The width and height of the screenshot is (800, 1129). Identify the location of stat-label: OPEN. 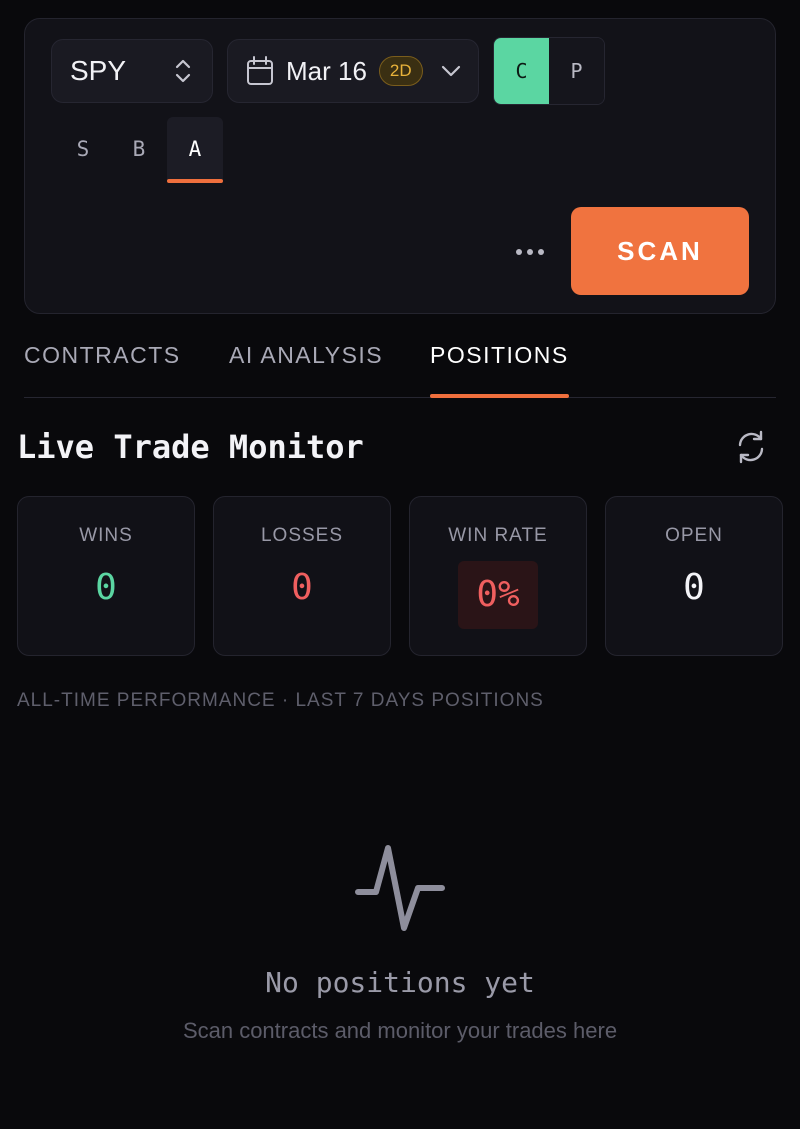
(694, 535).